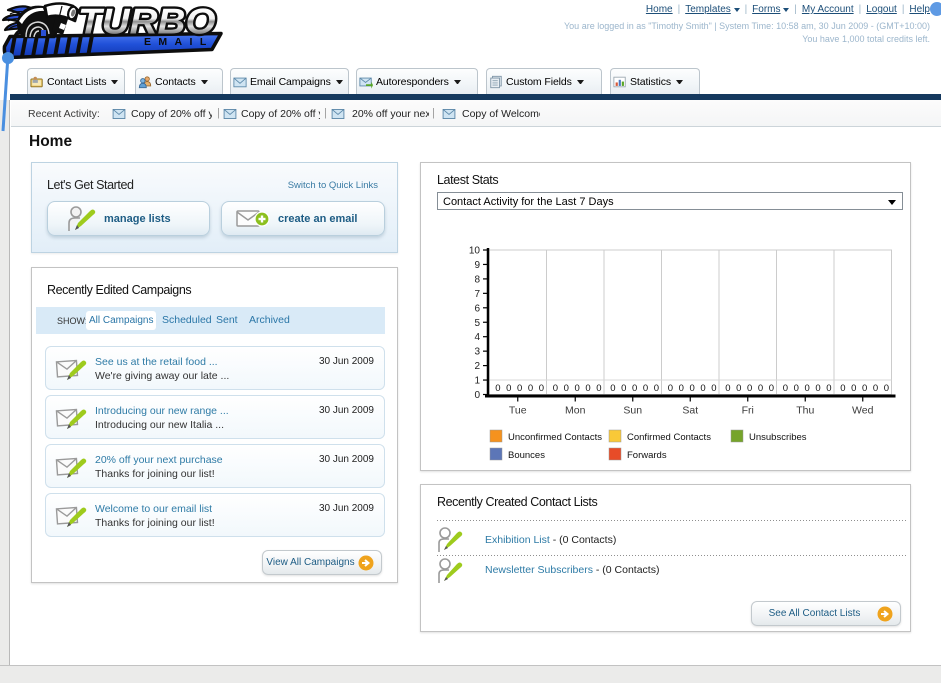  Describe the element at coordinates (805, 411) in the screenshot. I see `svg-text: Thu` at that location.